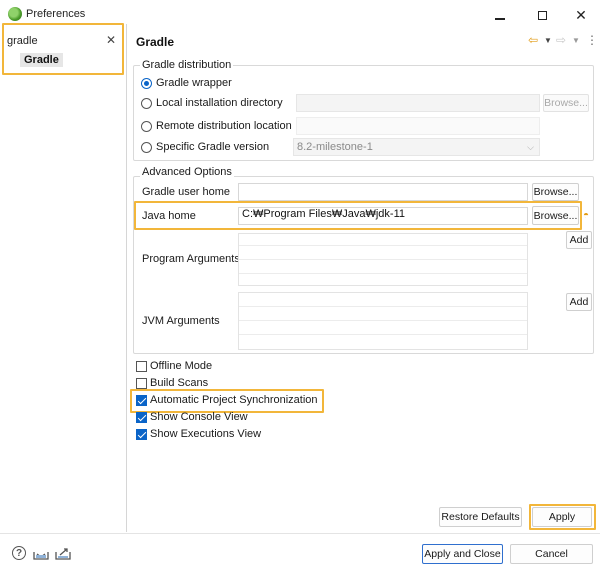 The image size is (600, 574). I want to click on program-arguments-area, so click(383, 259).